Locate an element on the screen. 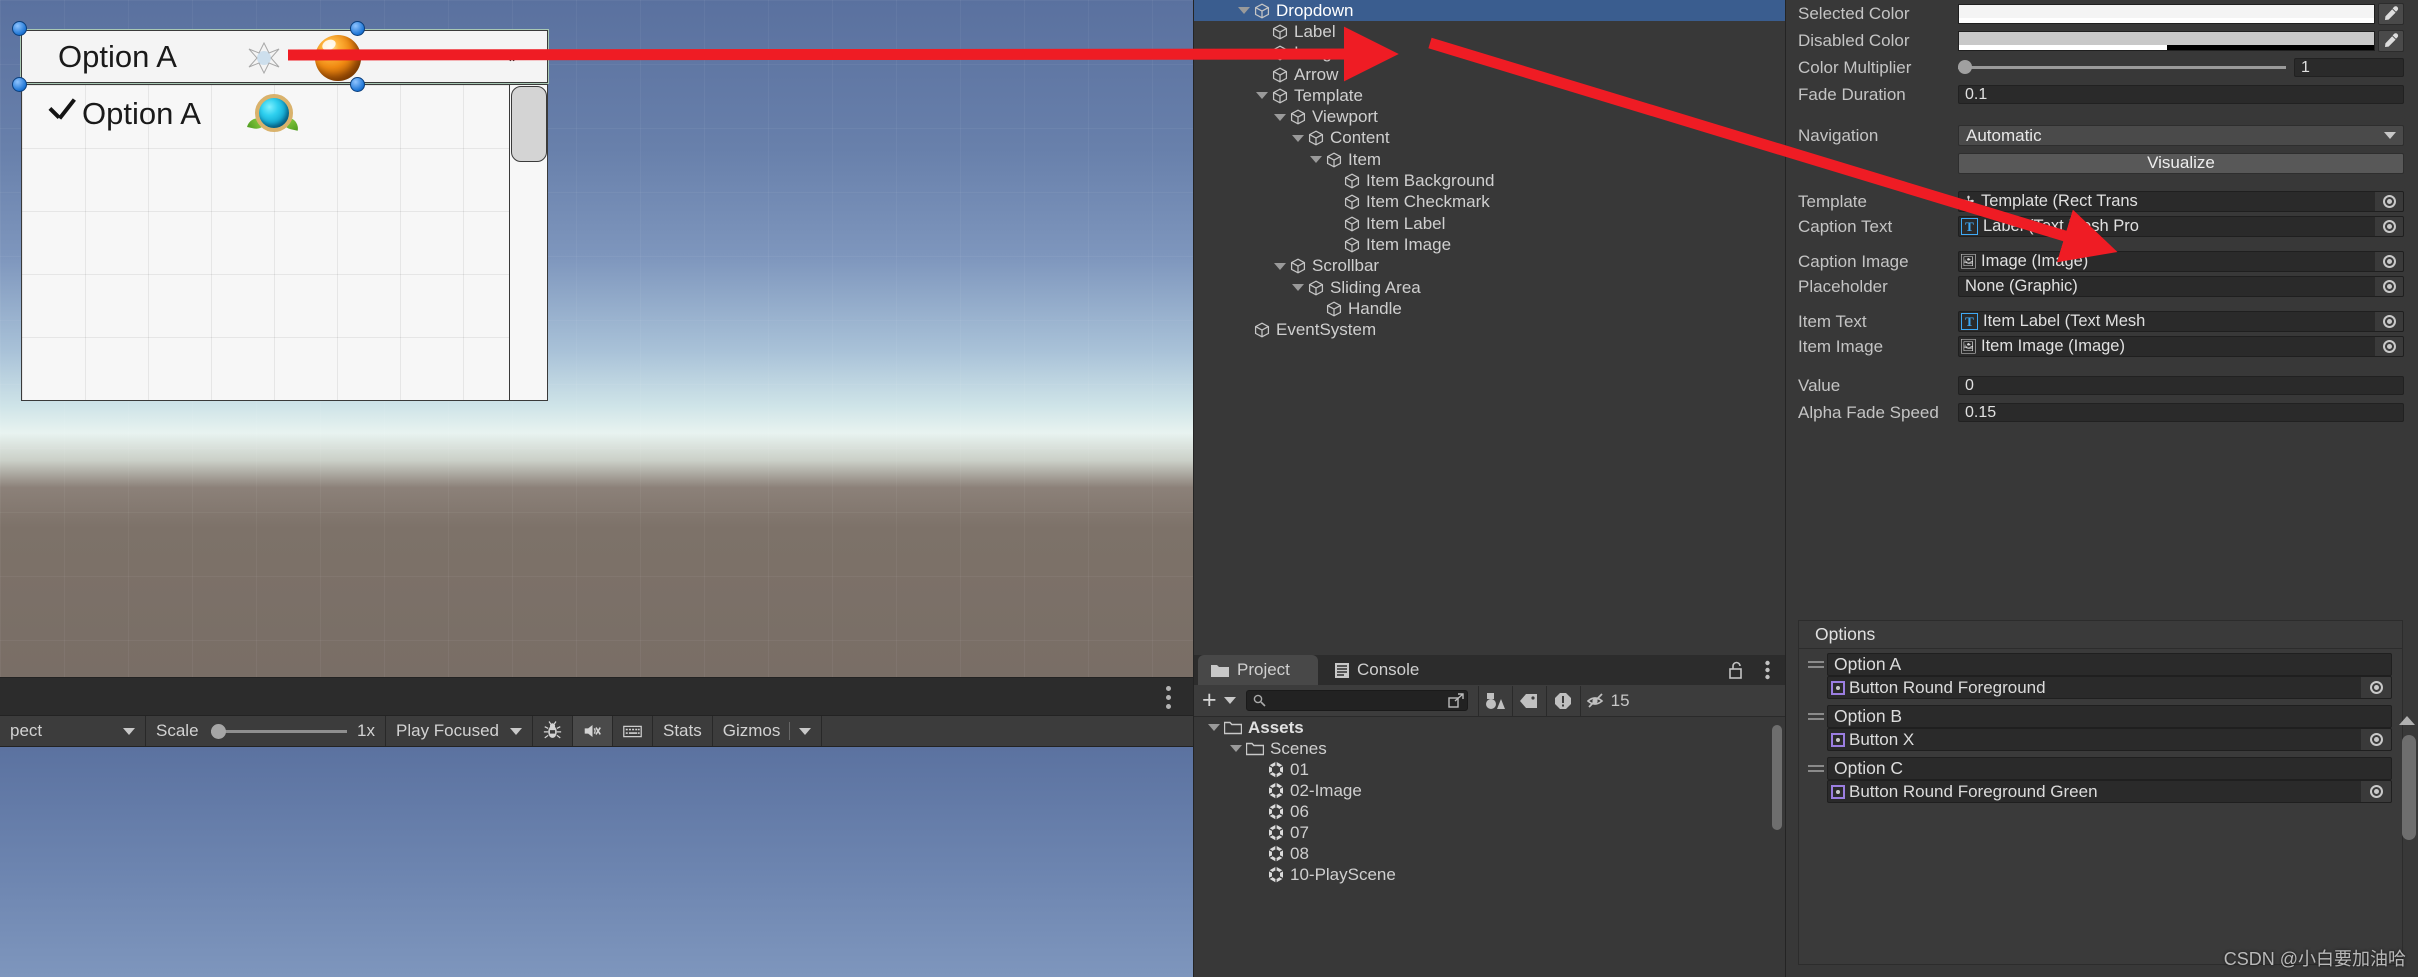 This screenshot has height=977, width=2418. object-field-value: ✢ Template (Rect Trans is located at coordinates (2181, 201).